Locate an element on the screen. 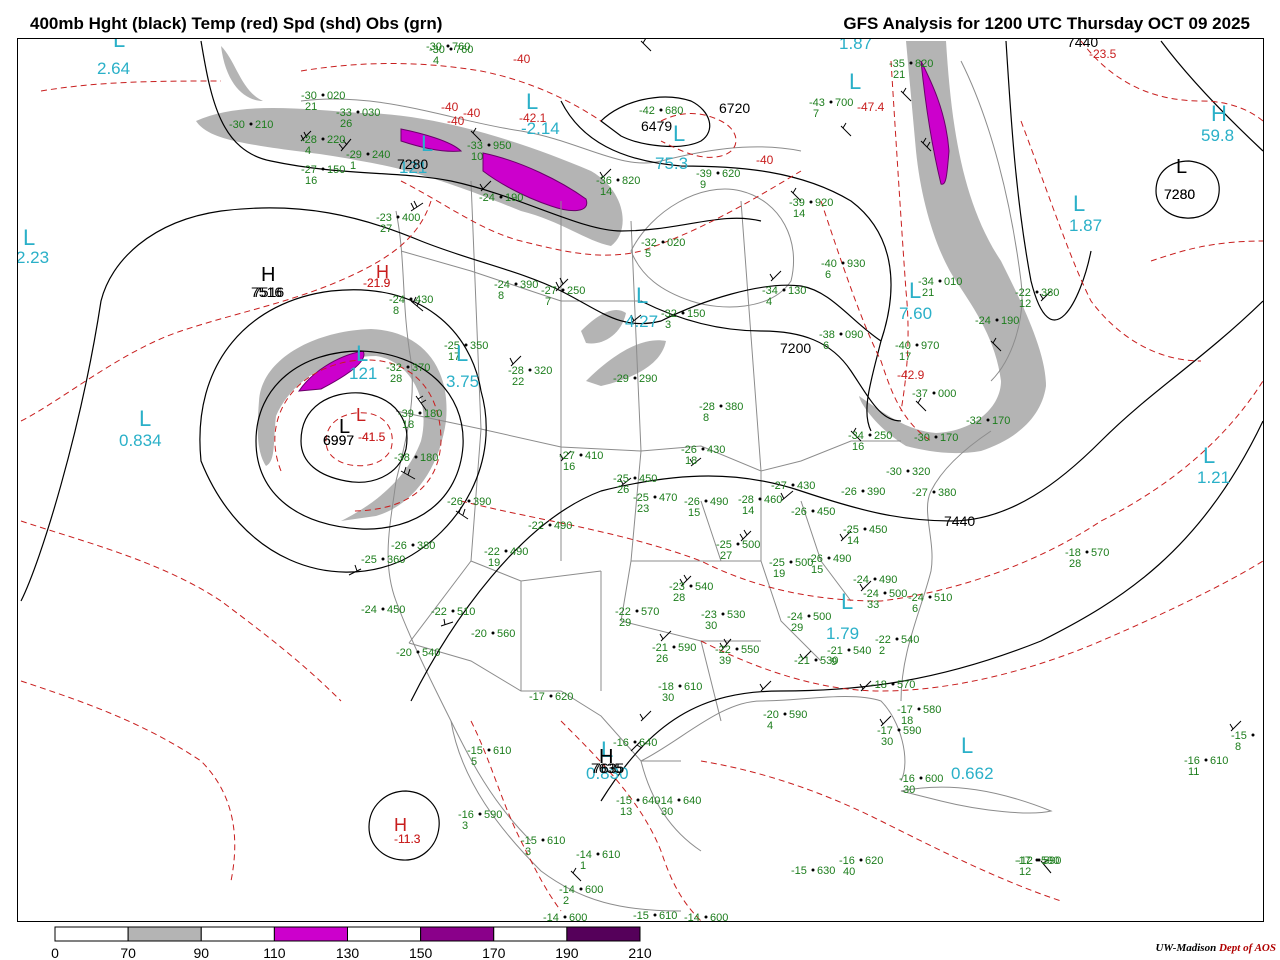 This screenshot has width=1280, height=960. temperature-contour-label: -41.5 is located at coordinates (372, 437).